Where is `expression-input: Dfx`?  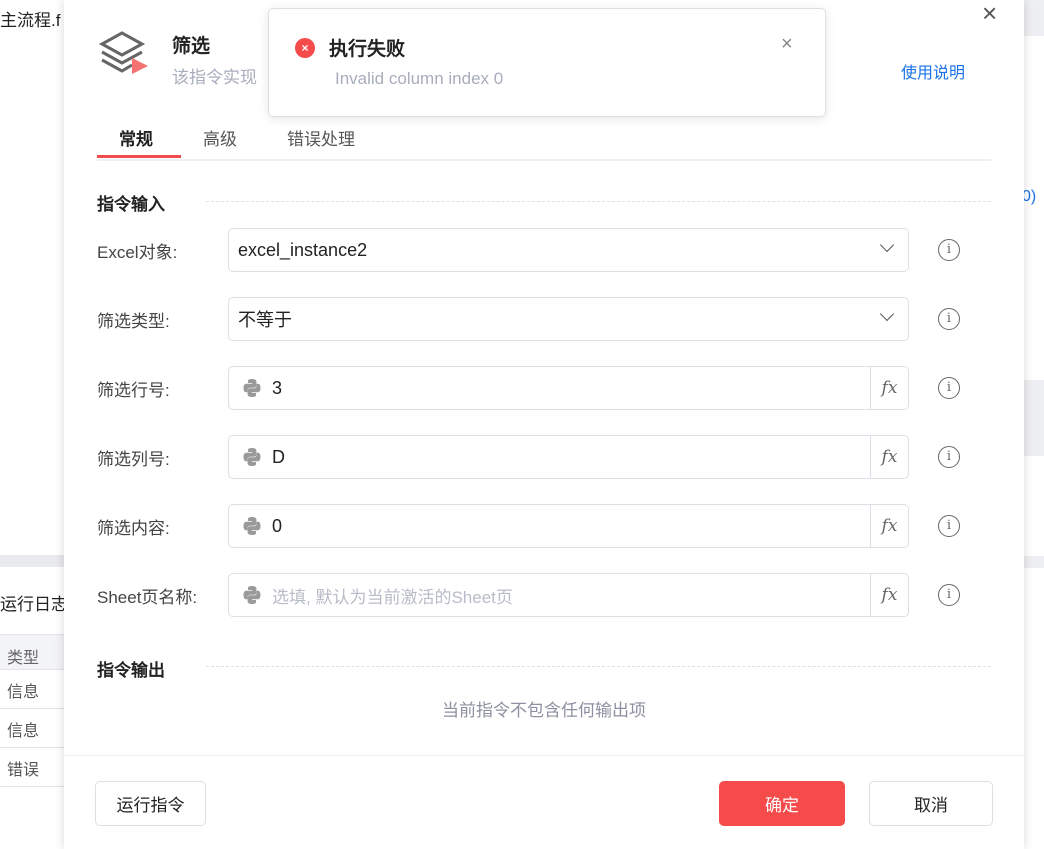 expression-input: Dfx is located at coordinates (568, 457).